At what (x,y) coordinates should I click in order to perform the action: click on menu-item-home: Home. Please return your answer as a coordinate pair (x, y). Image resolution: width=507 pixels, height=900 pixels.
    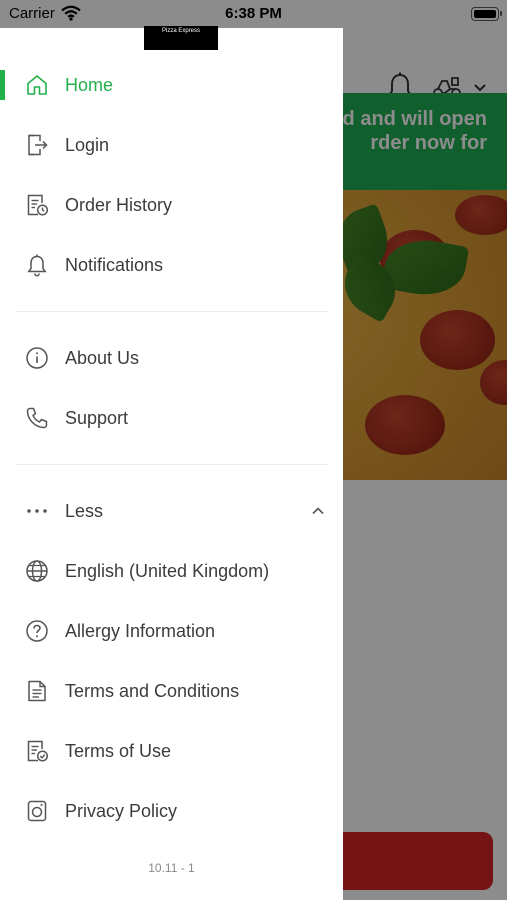
    Looking at the image, I should click on (171, 85).